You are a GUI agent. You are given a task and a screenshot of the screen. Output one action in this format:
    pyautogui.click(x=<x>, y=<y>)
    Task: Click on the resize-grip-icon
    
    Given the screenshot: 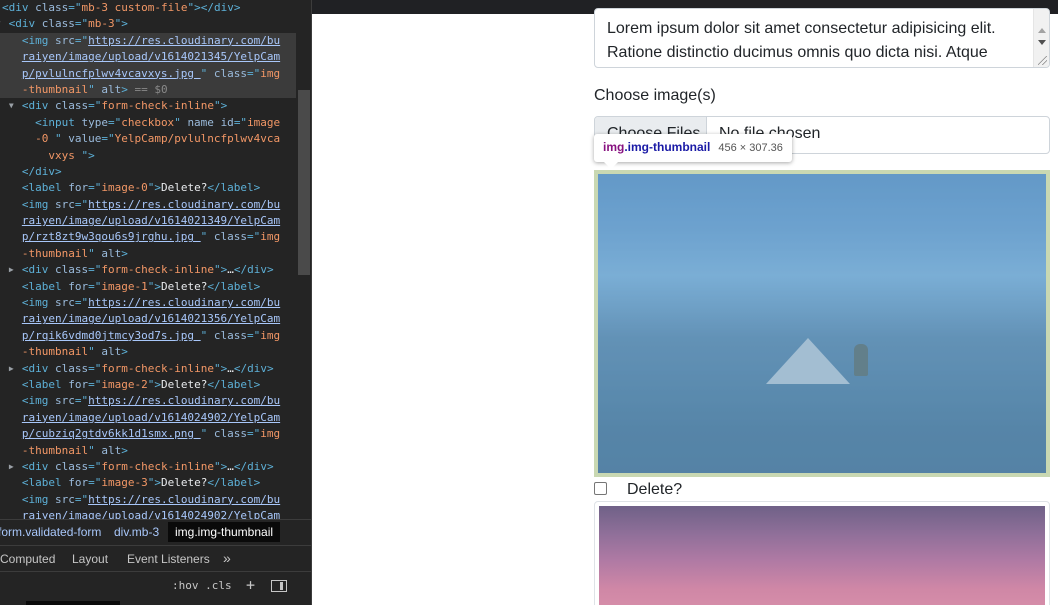 What is the action you would take?
    pyautogui.click(x=1042, y=60)
    